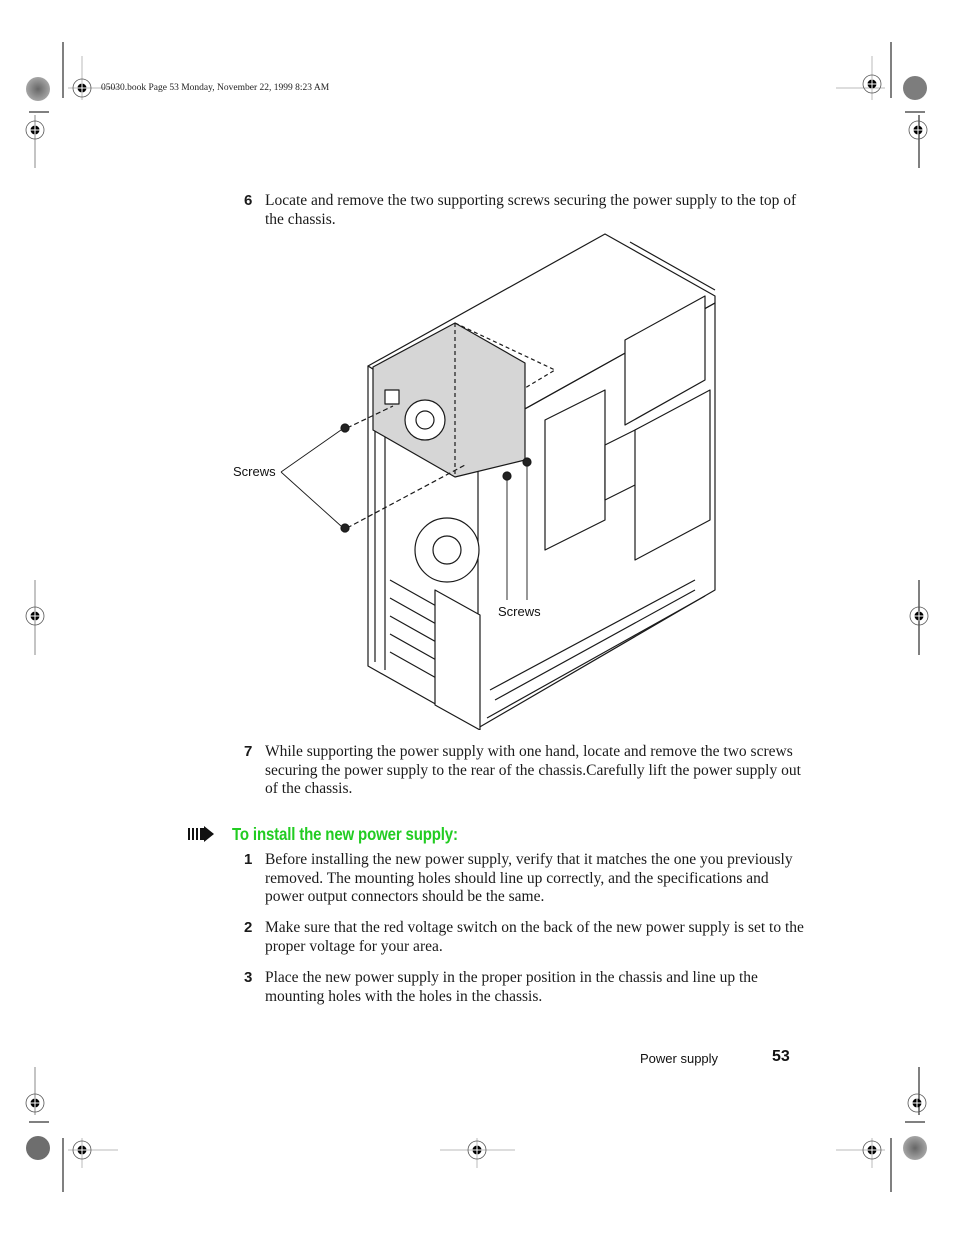 The image size is (954, 1235). I want to click on procedure-title: To install the new power supply:, so click(345, 833).